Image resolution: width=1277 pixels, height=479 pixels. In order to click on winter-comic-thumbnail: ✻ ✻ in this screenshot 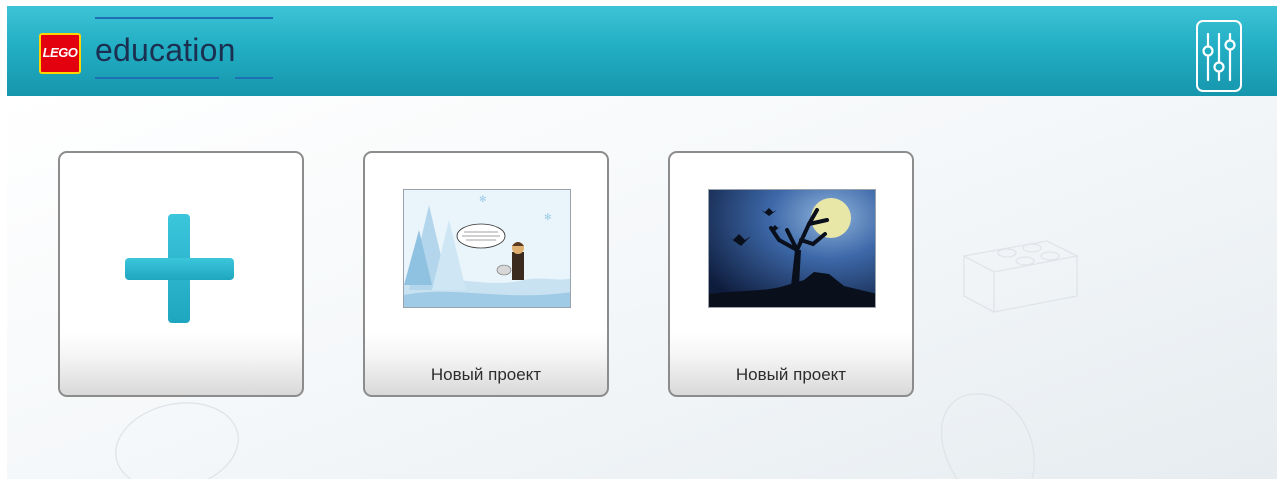, I will do `click(487, 248)`.